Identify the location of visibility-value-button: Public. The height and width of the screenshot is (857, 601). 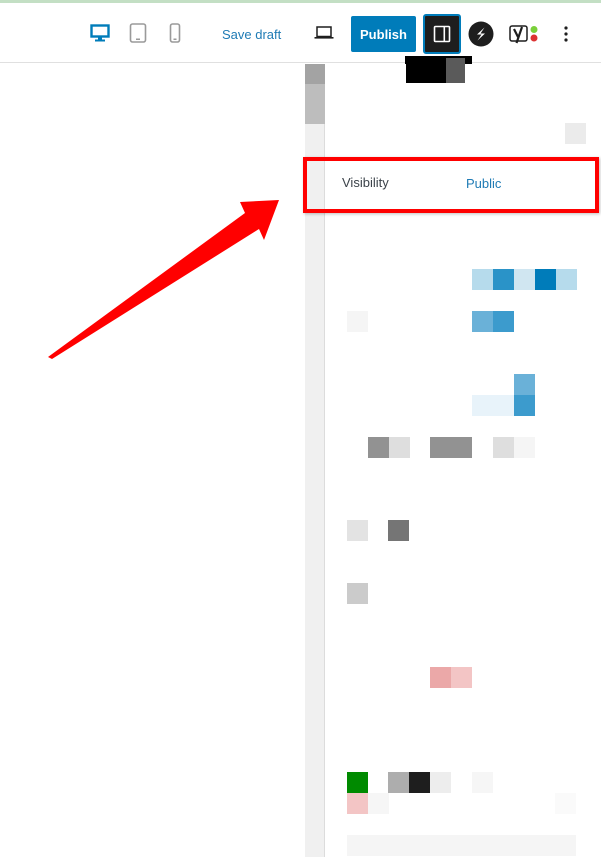
(483, 183).